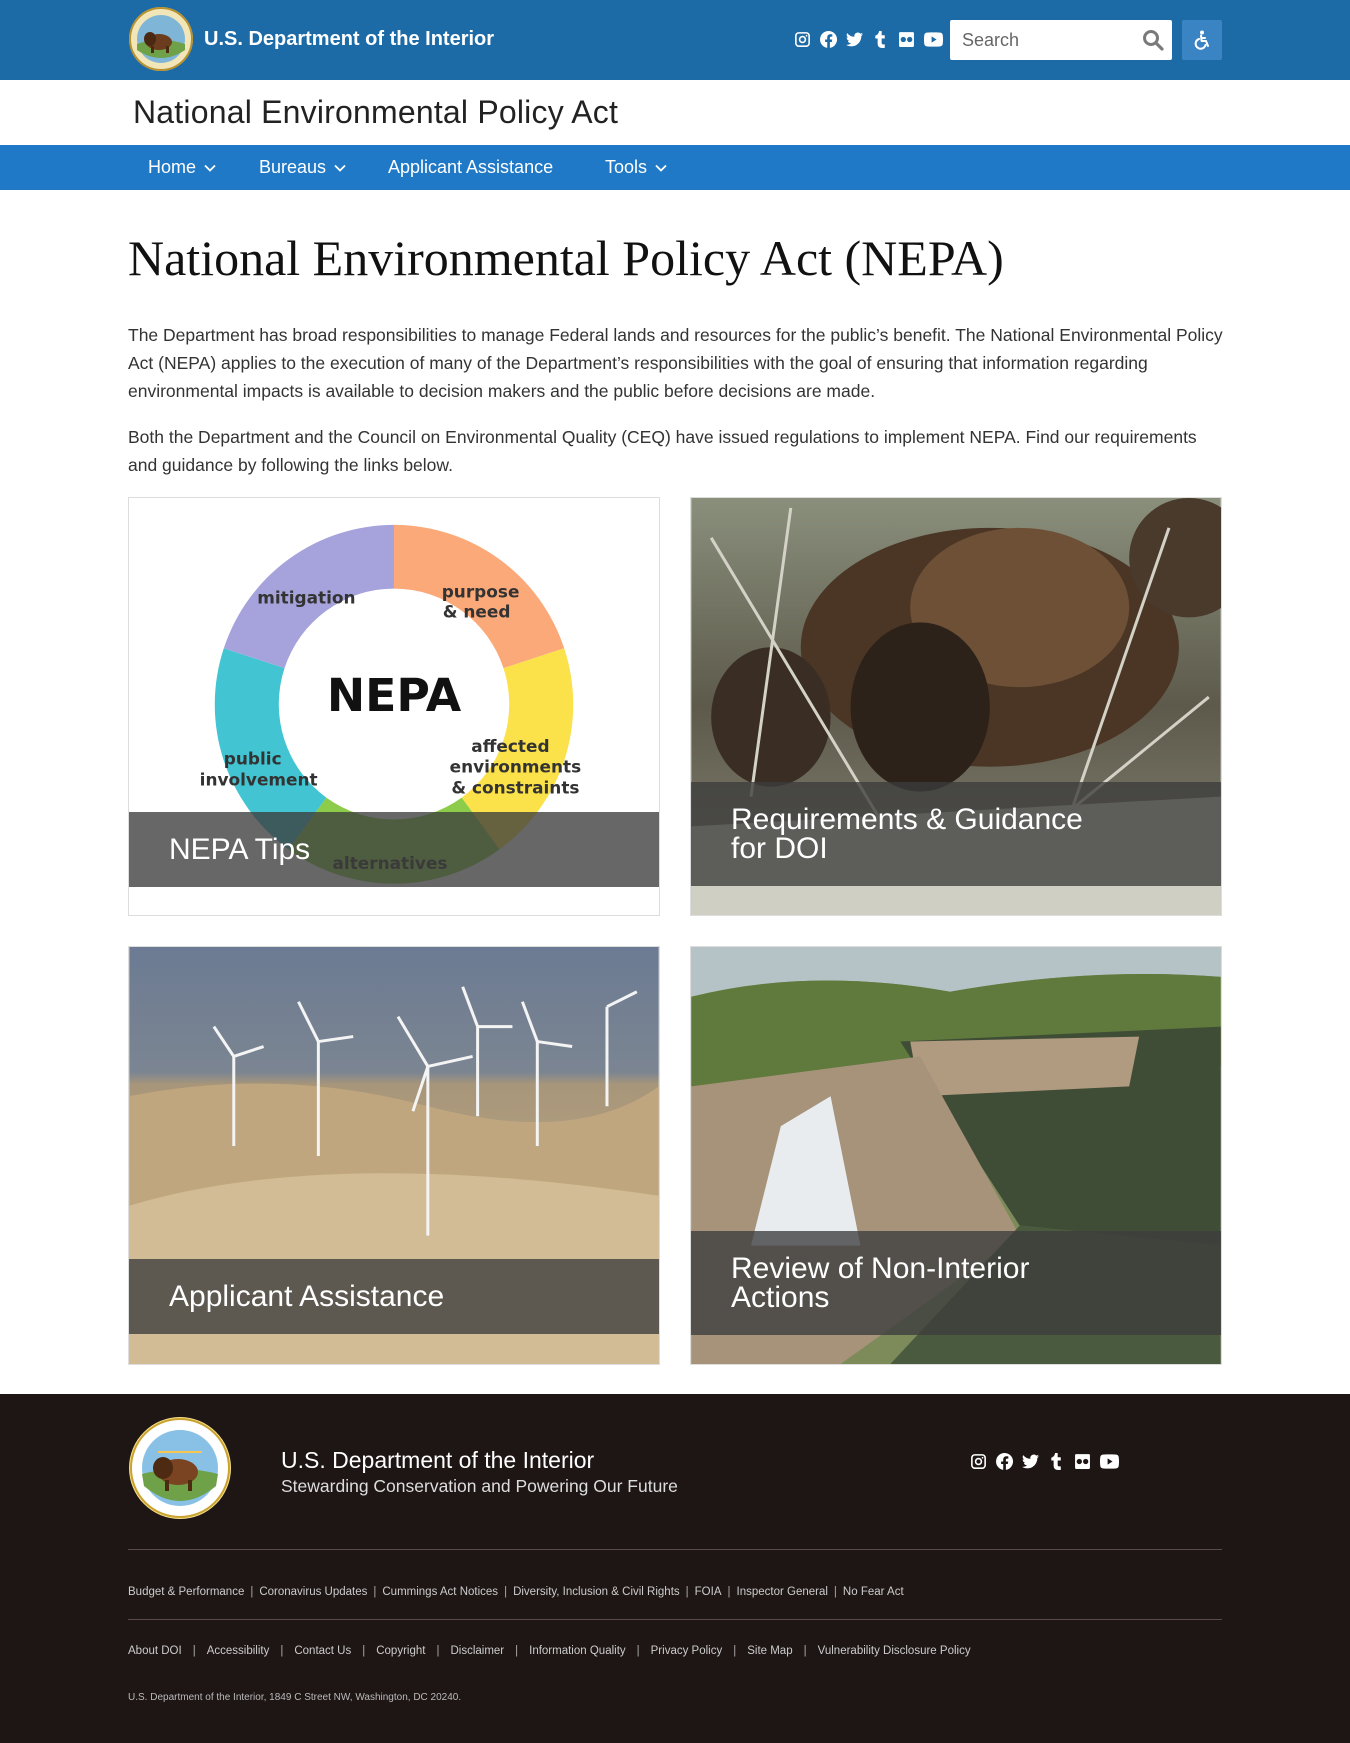 The width and height of the screenshot is (1350, 1743). What do you see at coordinates (477, 611) in the screenshot?
I see `nepa-segment-purpose-need-2: & need` at bounding box center [477, 611].